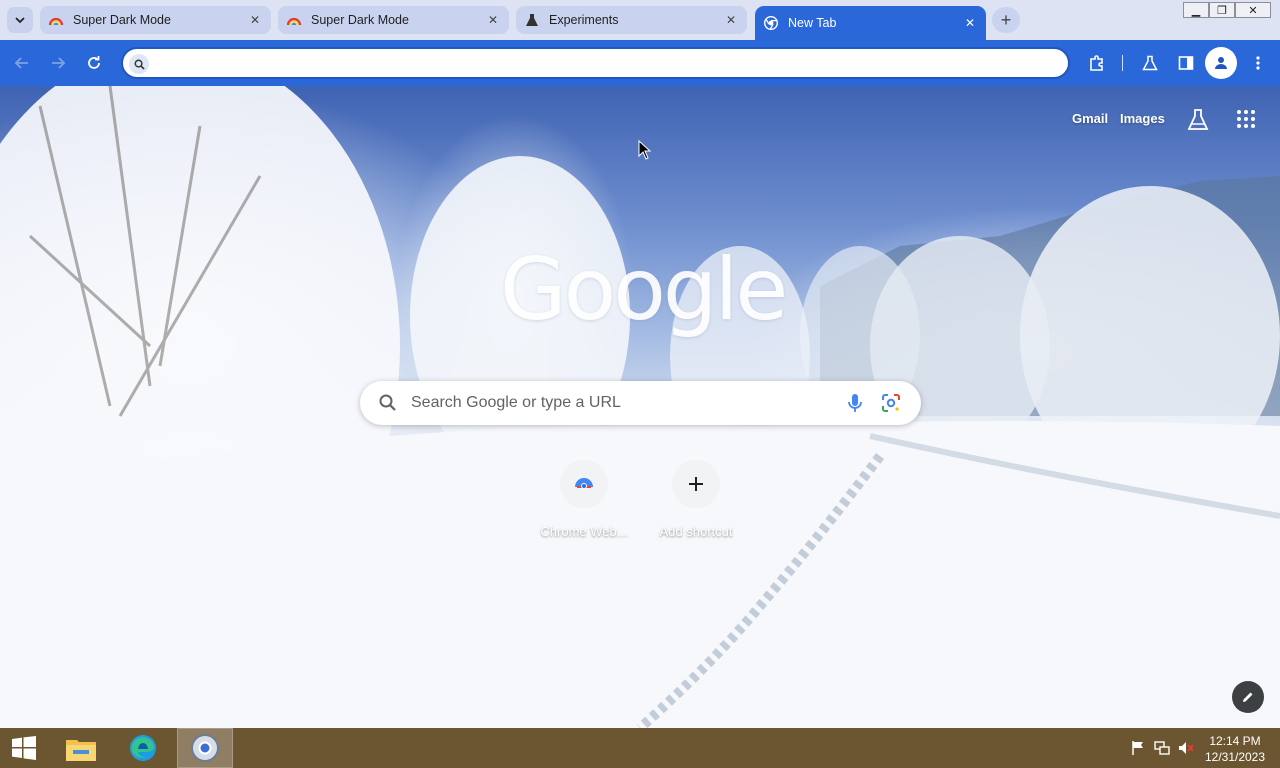  I want to click on gmail-link: Gmail, so click(1090, 118).